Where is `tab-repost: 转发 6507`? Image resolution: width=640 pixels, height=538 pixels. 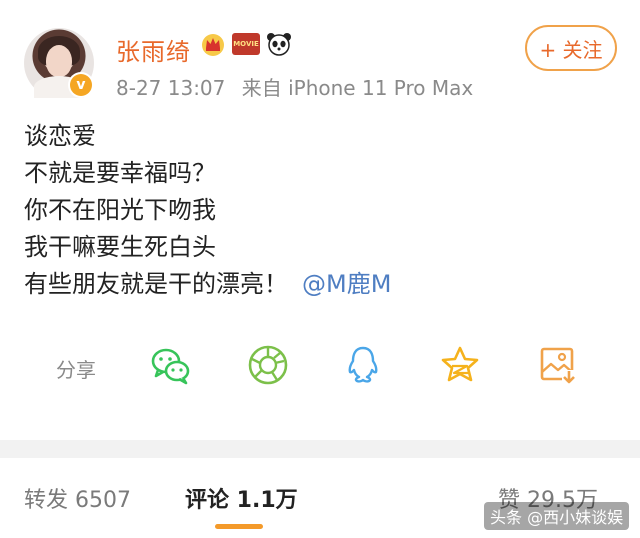
tab-repost: 转发 6507 is located at coordinates (77, 498).